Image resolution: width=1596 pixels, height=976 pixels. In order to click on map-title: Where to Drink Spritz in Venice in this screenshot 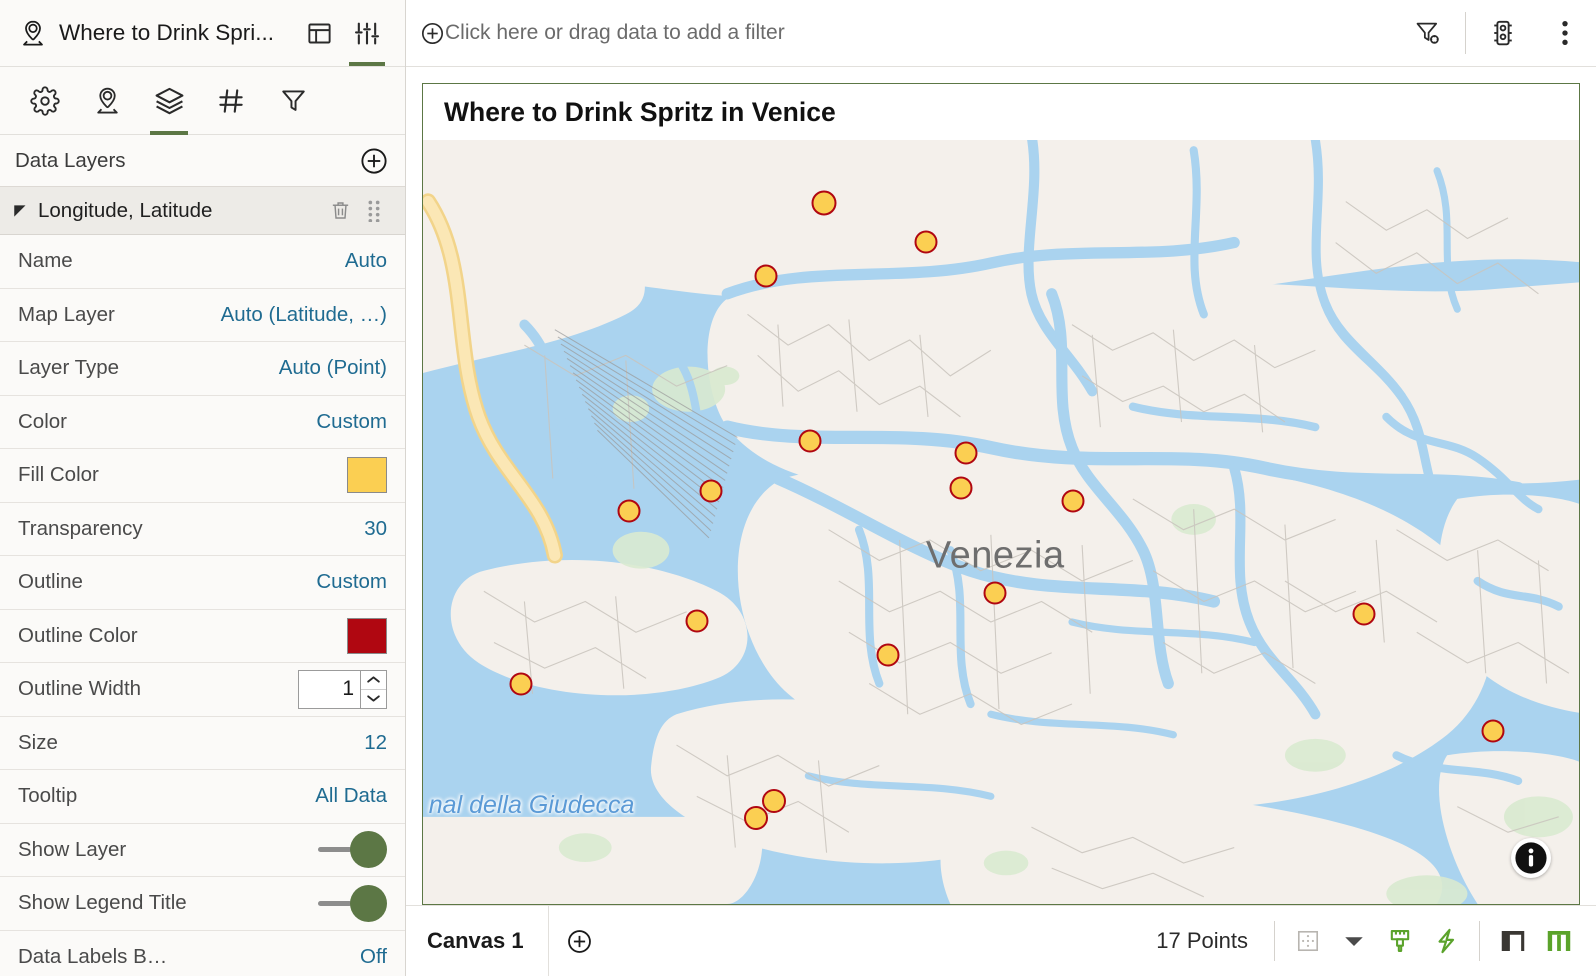, I will do `click(640, 111)`.